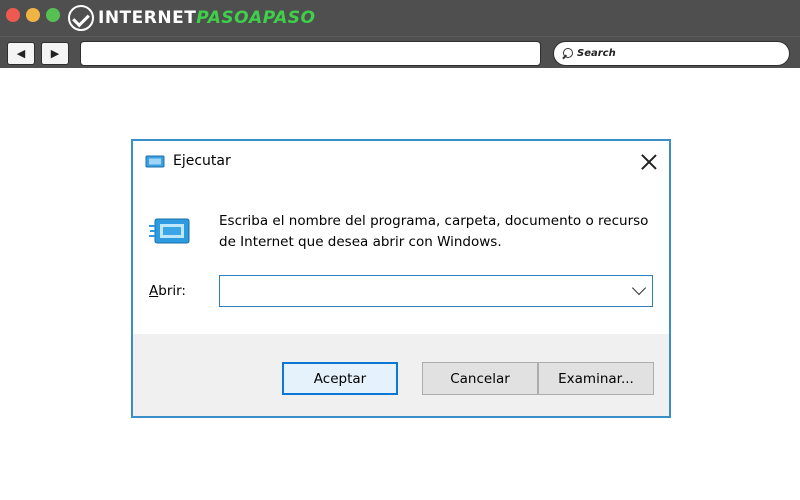 Image resolution: width=800 pixels, height=500 pixels. I want to click on forward-button: ▶, so click(55, 53).